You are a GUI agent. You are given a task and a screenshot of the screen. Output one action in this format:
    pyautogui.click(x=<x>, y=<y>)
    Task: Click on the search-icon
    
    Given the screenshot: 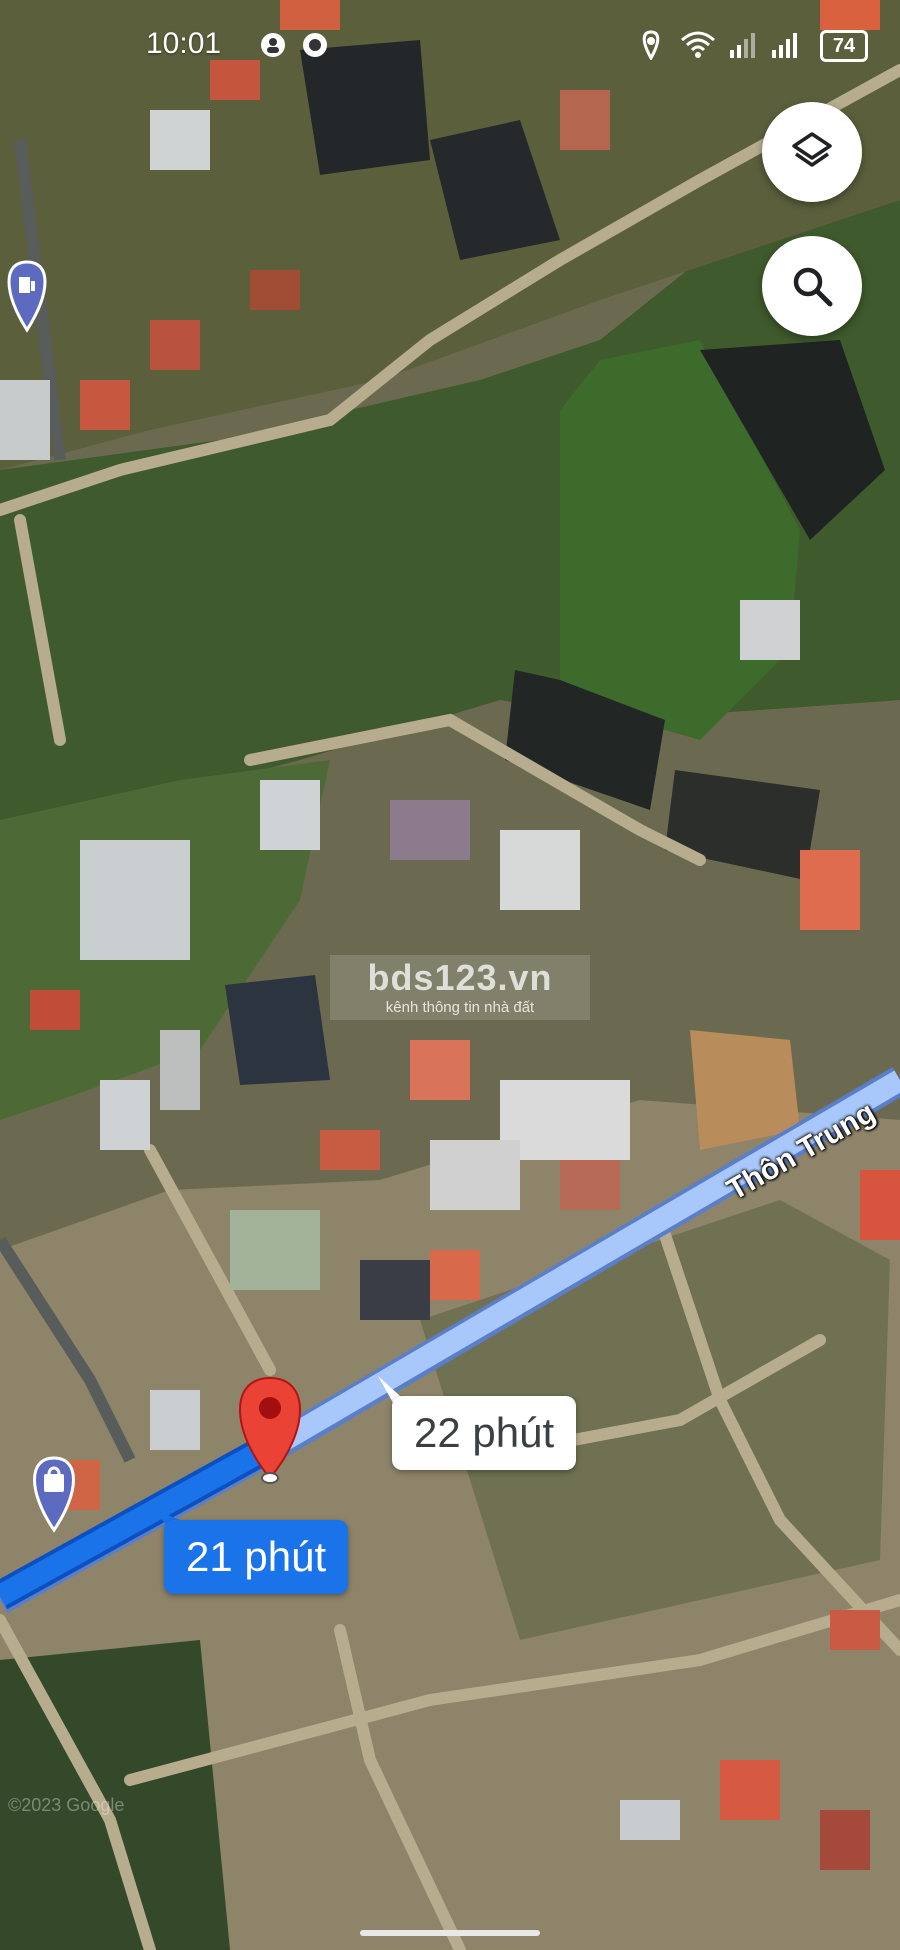 What is the action you would take?
    pyautogui.click(x=813, y=287)
    